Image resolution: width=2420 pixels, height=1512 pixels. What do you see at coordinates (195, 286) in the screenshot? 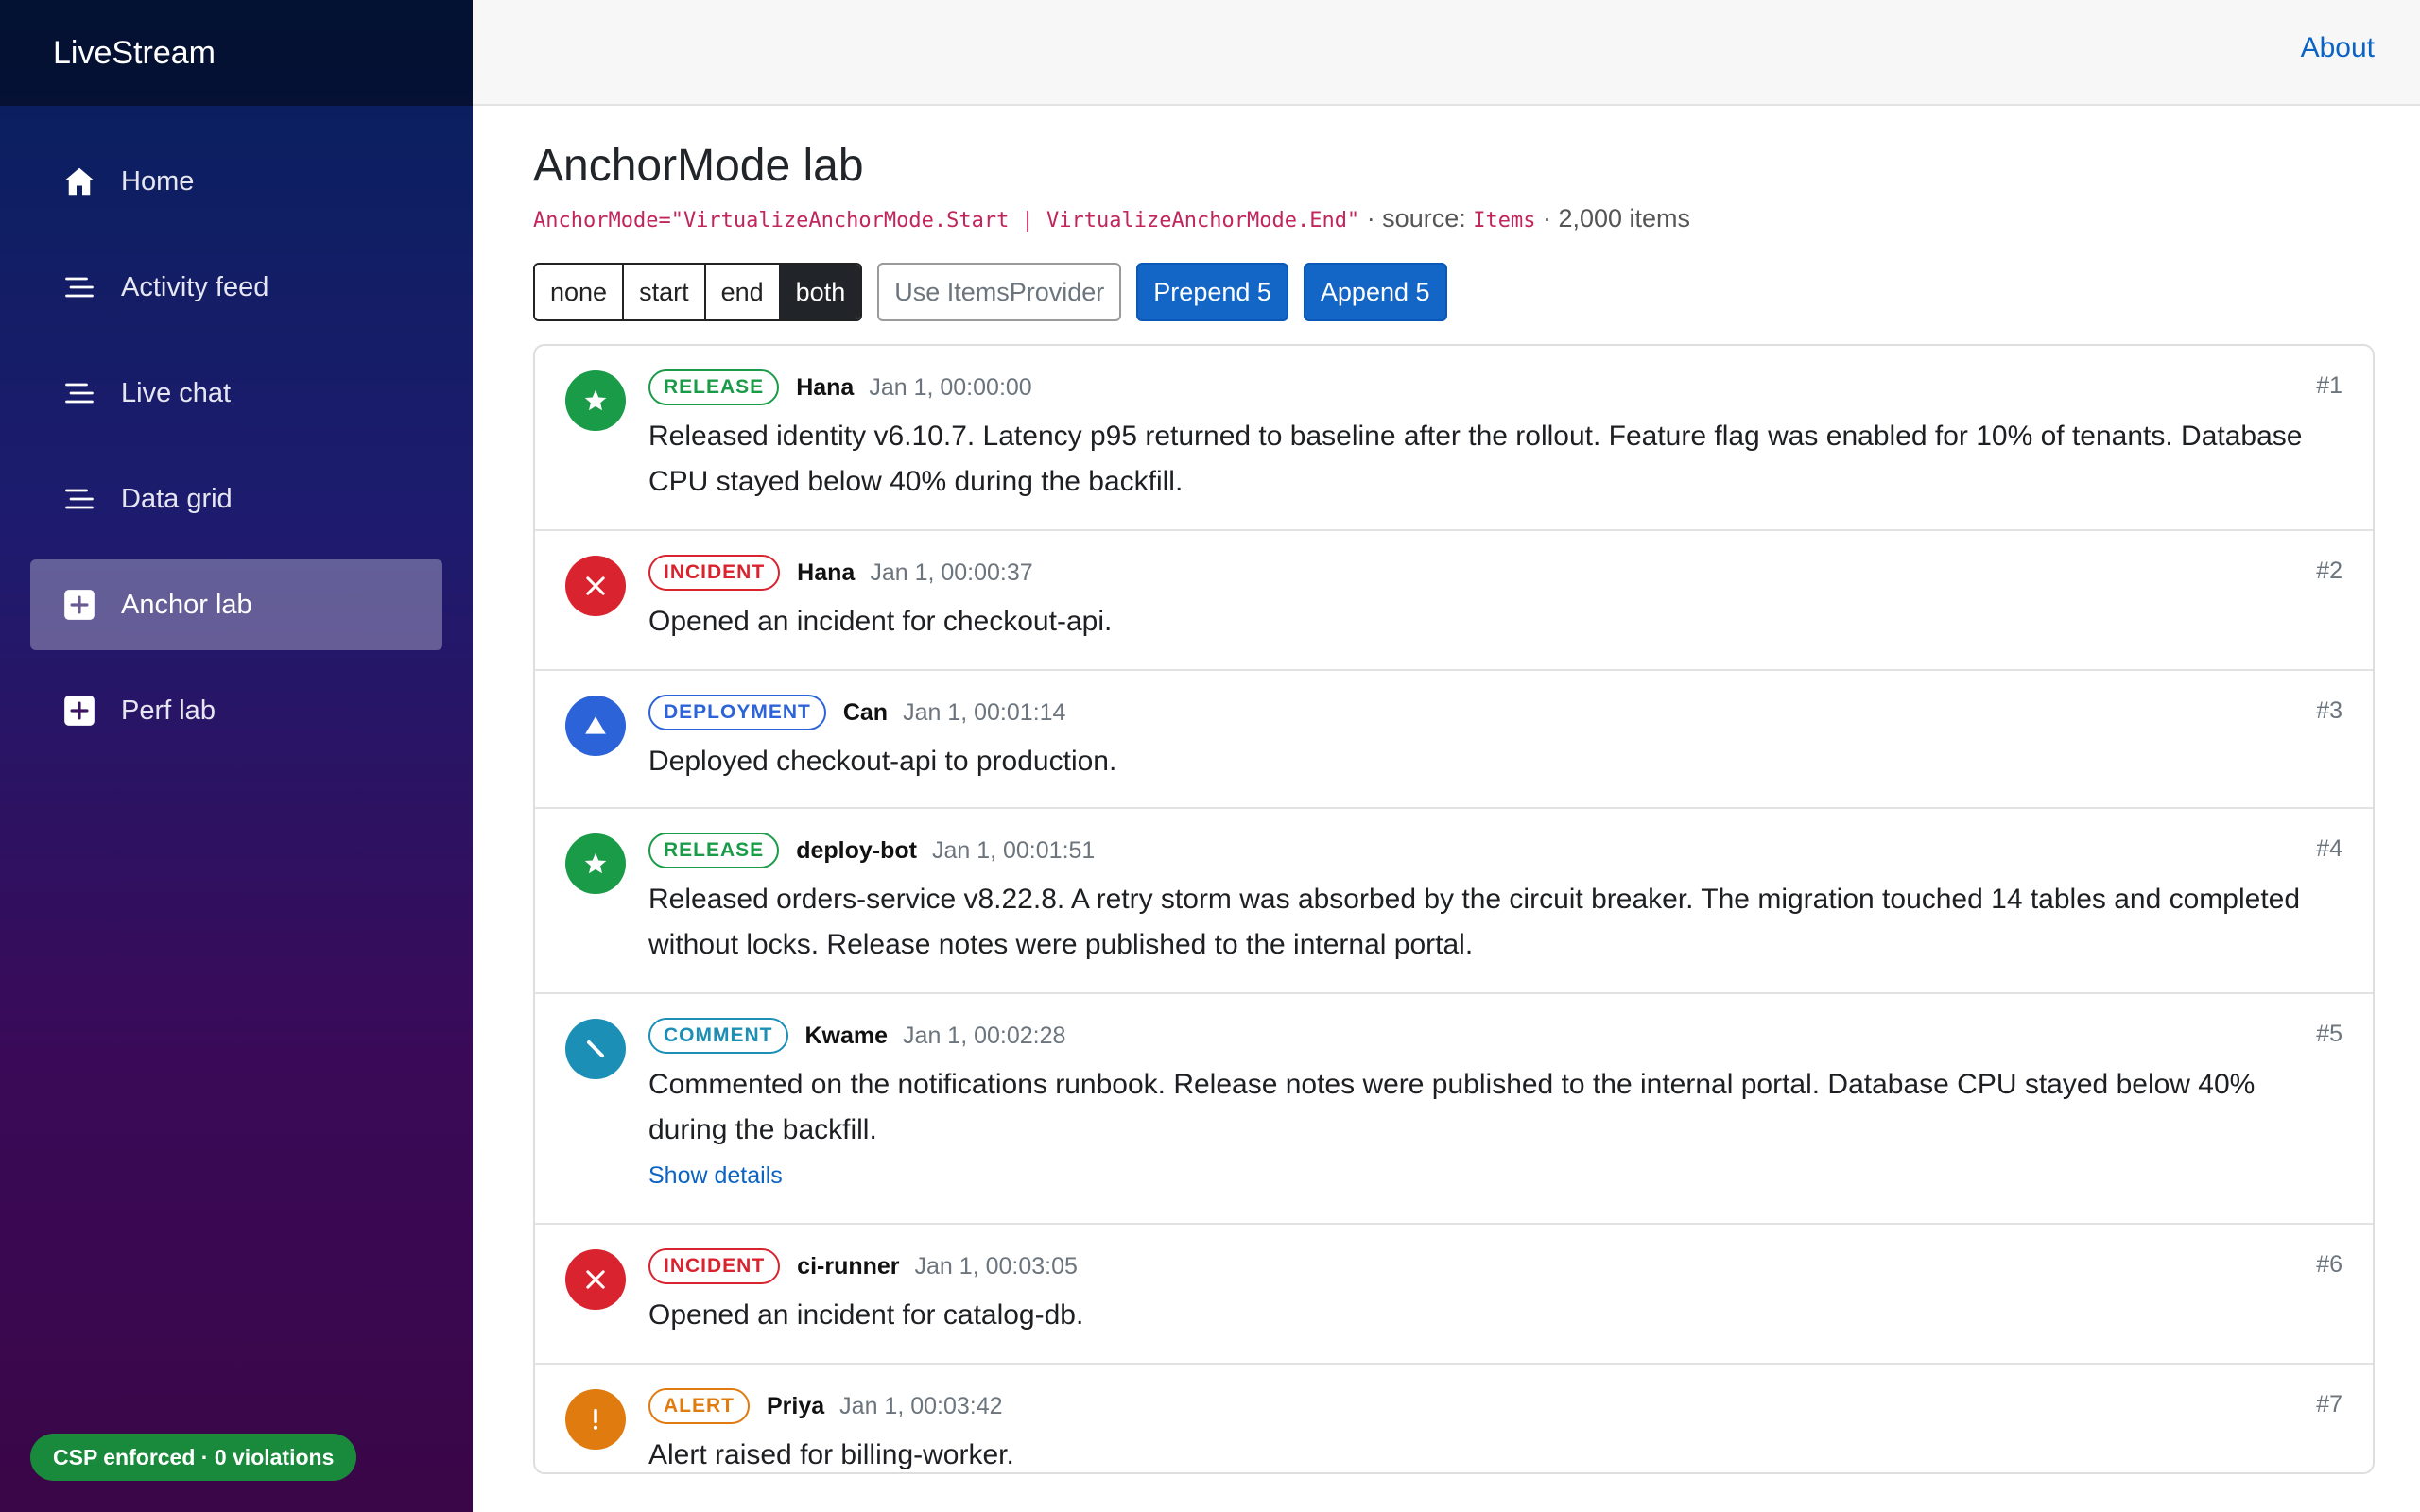
I see `sidebar-item-label: Activity feed` at bounding box center [195, 286].